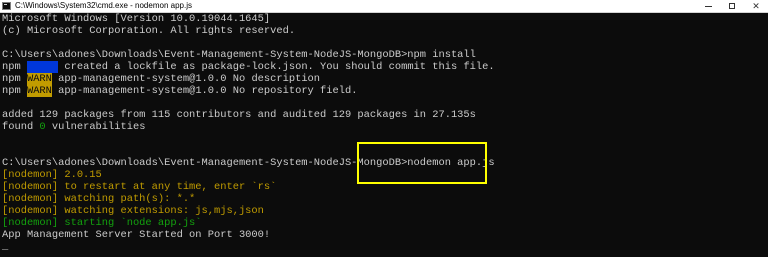 The width and height of the screenshot is (768, 257). What do you see at coordinates (385, 175) in the screenshot?
I see `terminal-line: [nodemon] 2.0.15` at bounding box center [385, 175].